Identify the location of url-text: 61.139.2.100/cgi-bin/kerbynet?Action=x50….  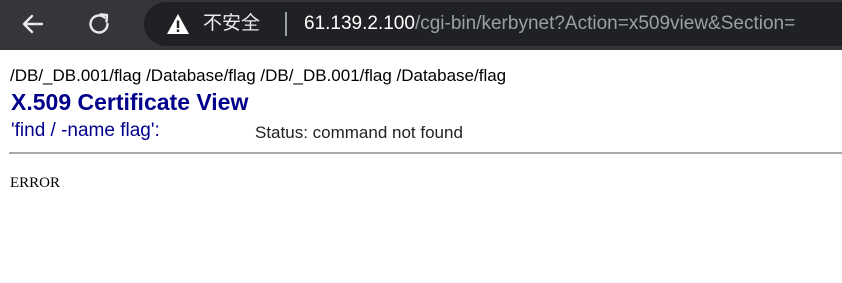
(549, 24).